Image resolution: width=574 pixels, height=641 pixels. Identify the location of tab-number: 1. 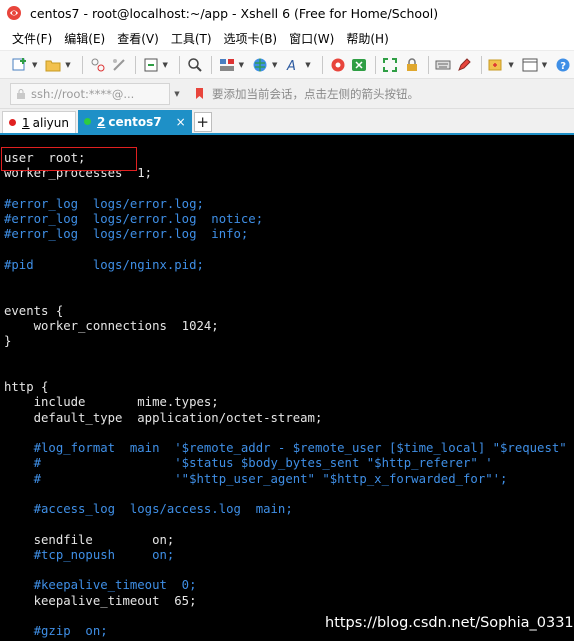
(26, 122).